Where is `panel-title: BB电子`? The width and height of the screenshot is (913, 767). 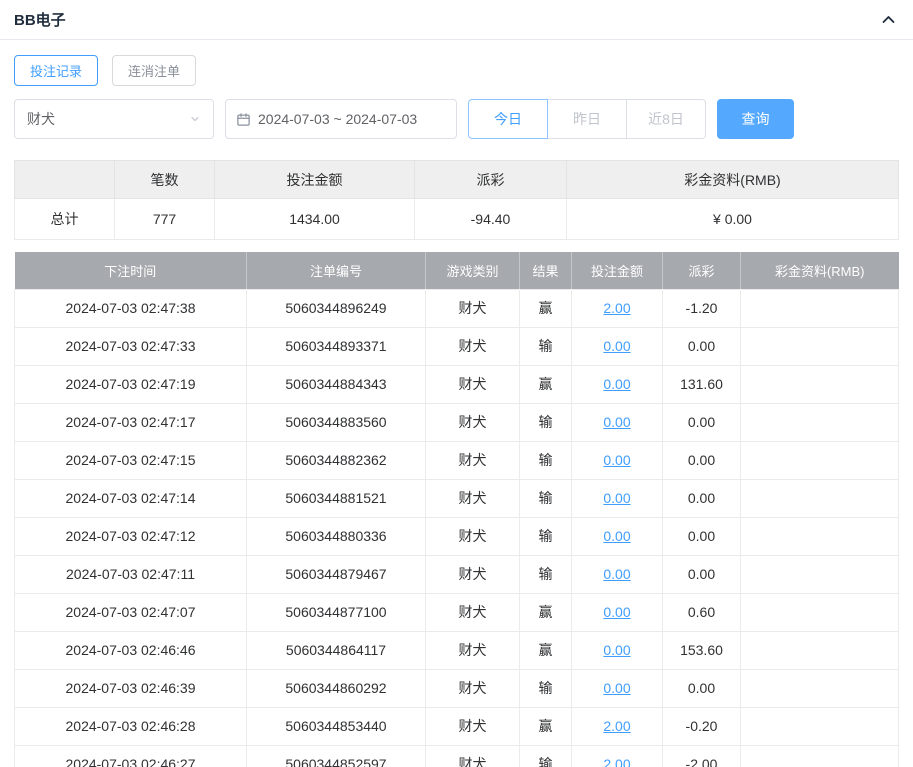 panel-title: BB电子 is located at coordinates (40, 20).